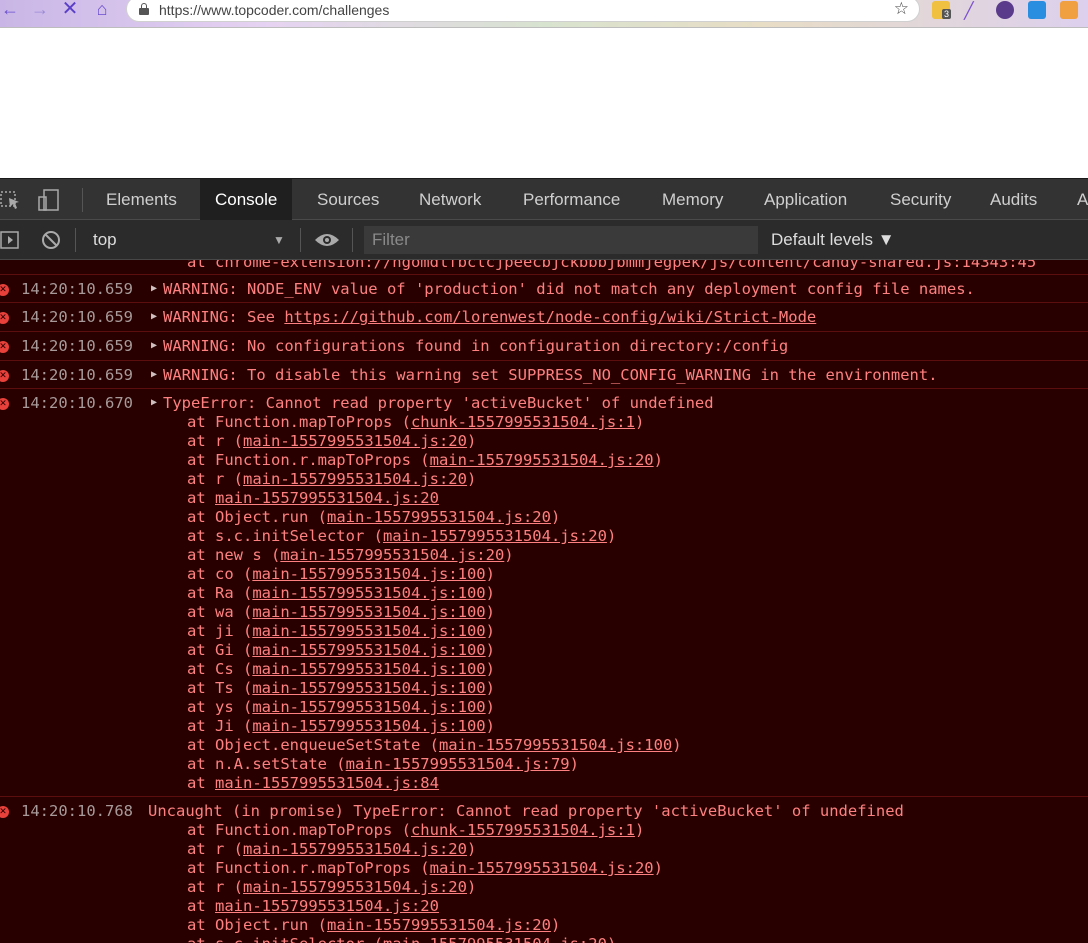  I want to click on stack-frame: at ys (main-1557995531504.js:100), so click(341, 707).